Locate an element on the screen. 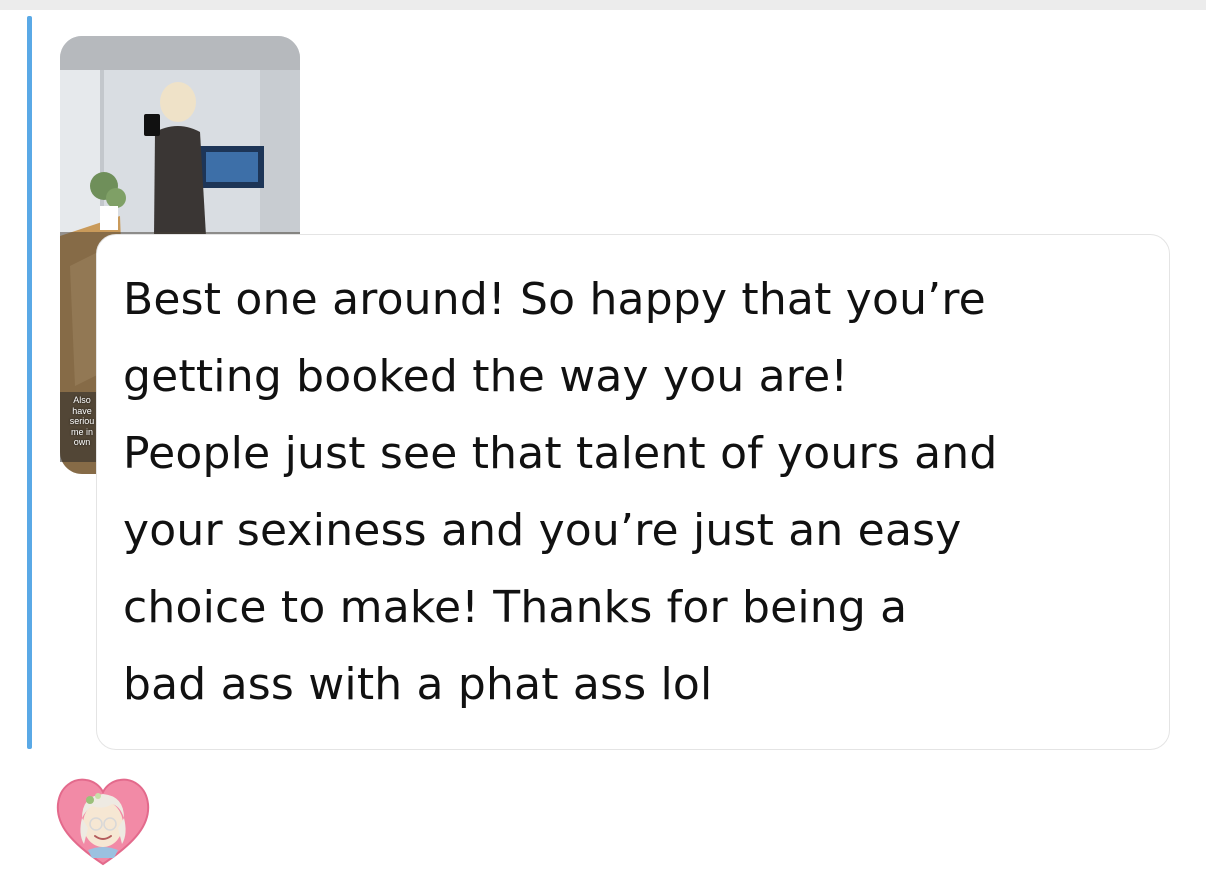 The image size is (1206, 896). heart-bitmoji-icon is located at coordinates (103, 822).